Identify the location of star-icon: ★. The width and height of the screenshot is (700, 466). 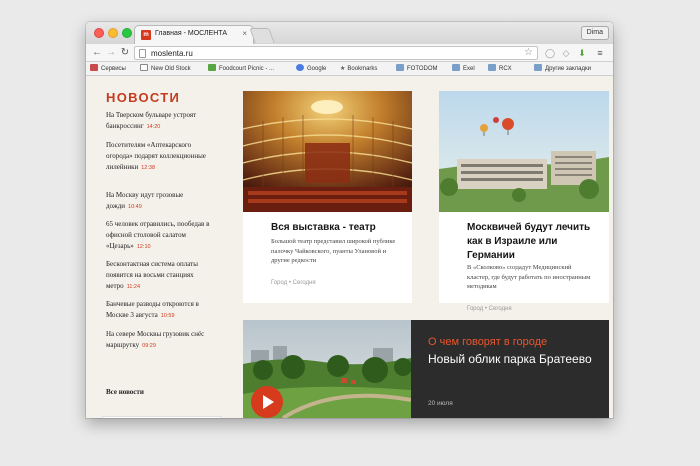
(343, 69).